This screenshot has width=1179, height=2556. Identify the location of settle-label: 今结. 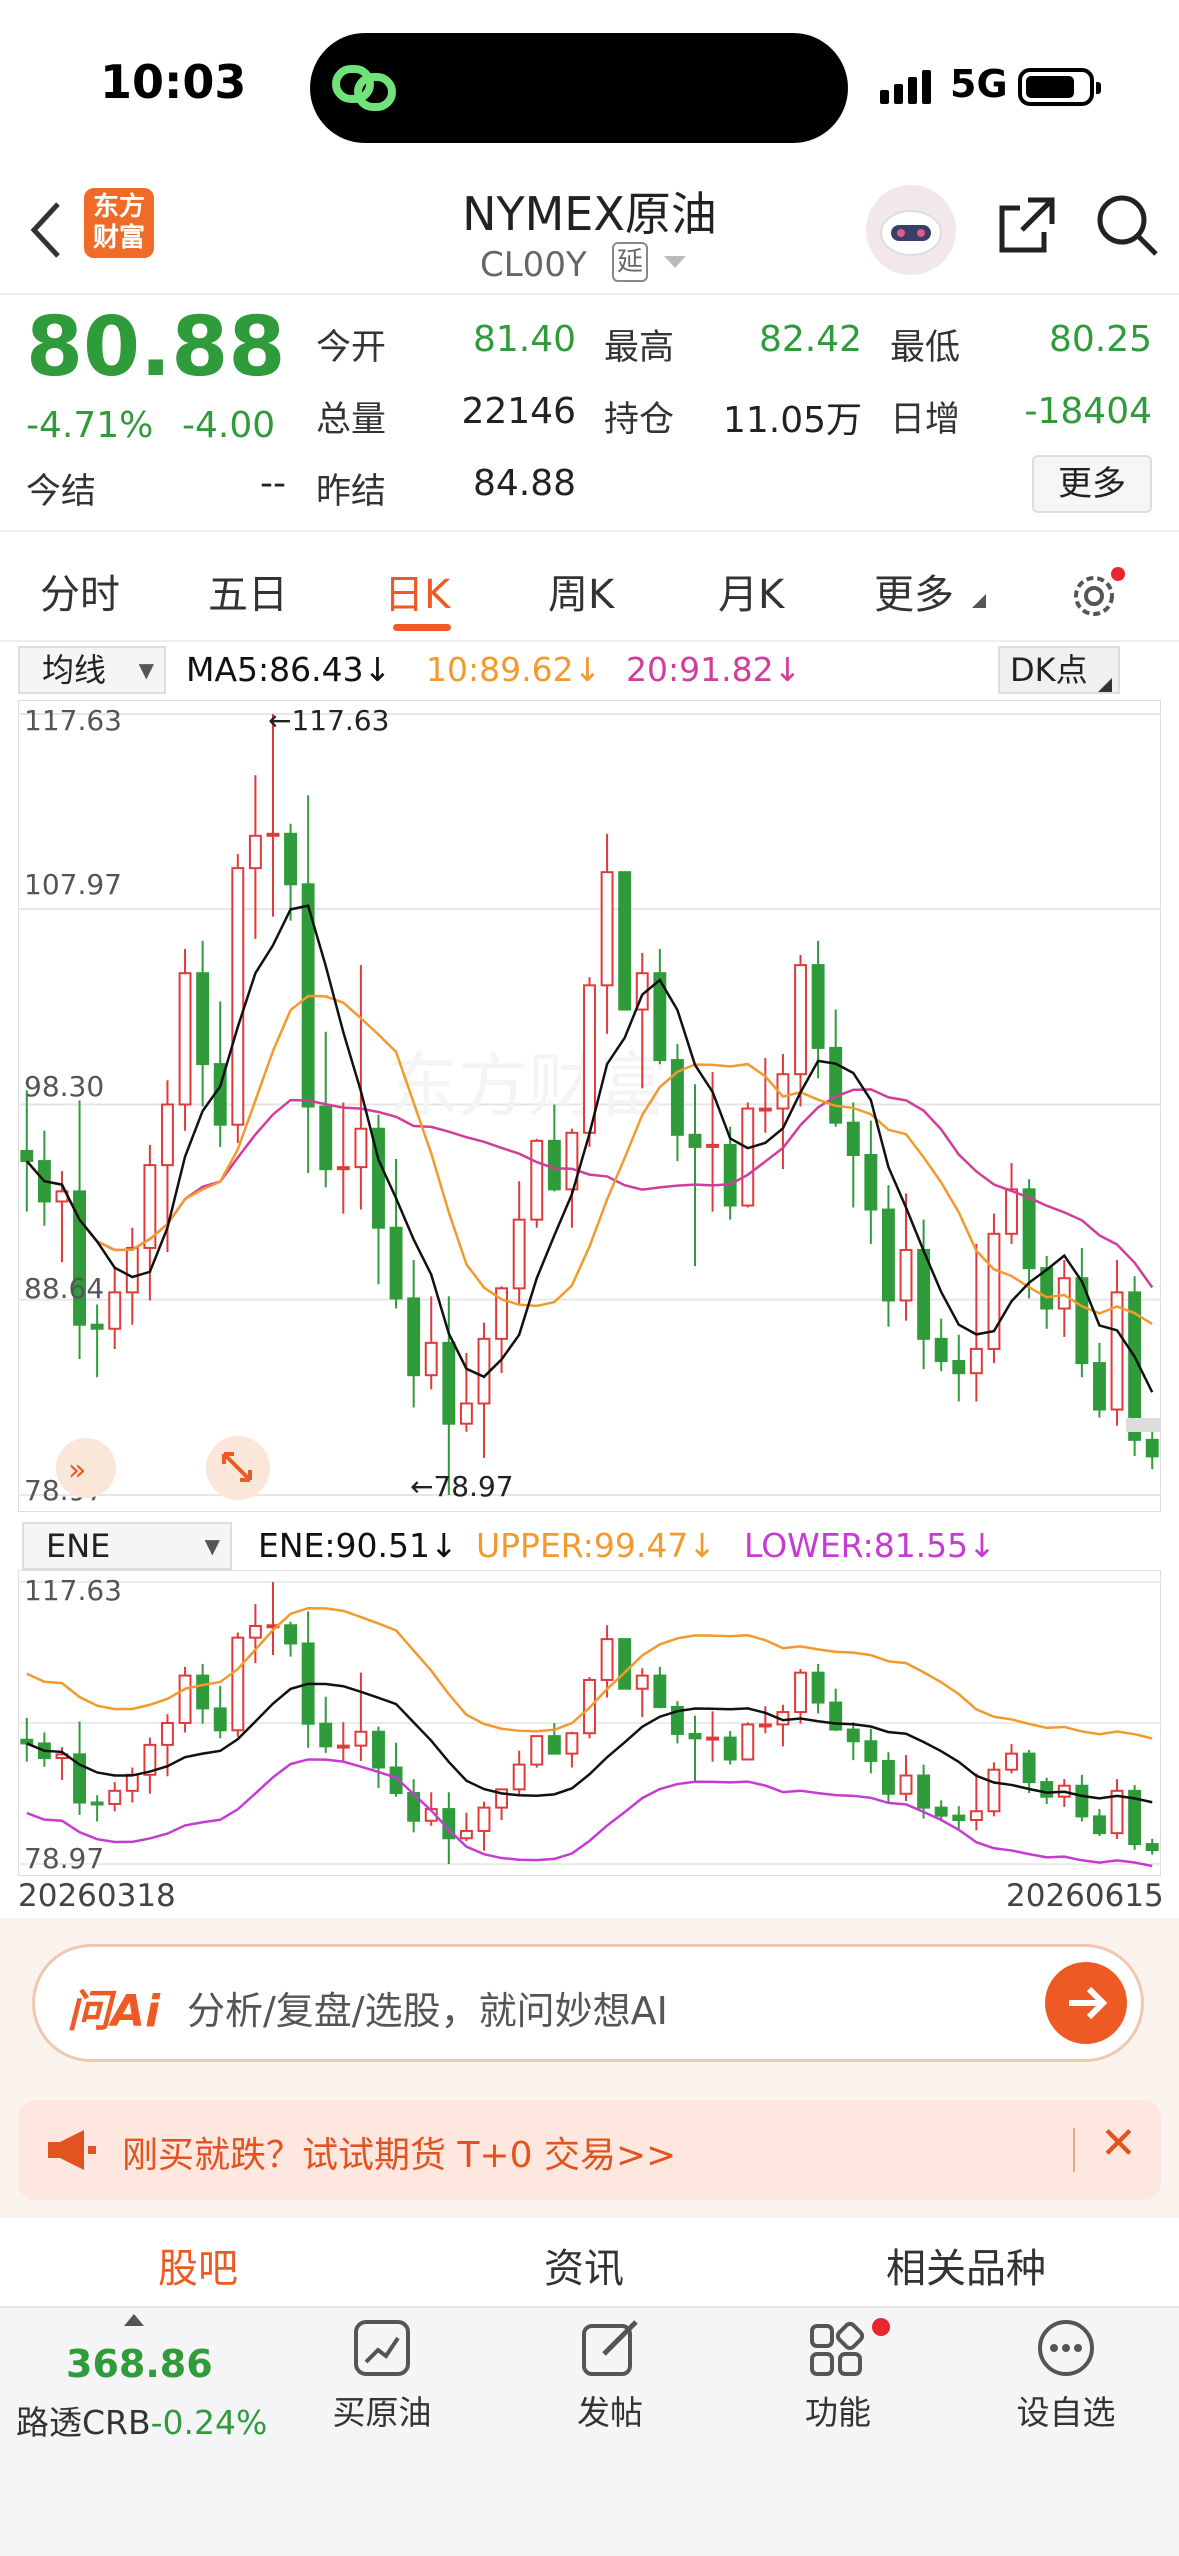
(61, 492).